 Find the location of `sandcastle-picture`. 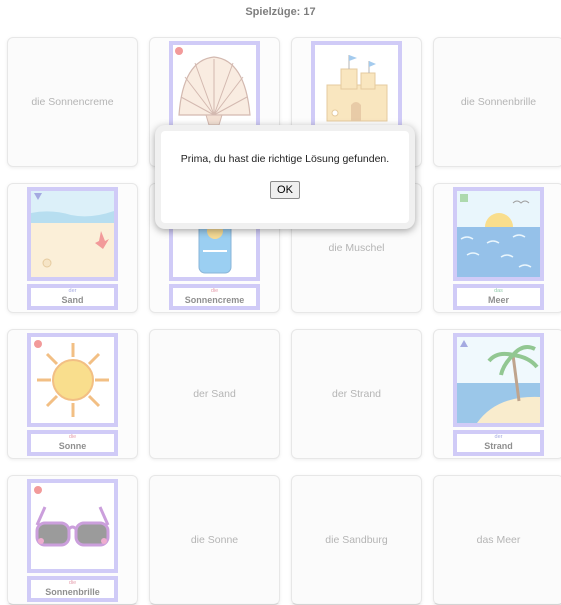

sandcastle-picture is located at coordinates (356, 88).